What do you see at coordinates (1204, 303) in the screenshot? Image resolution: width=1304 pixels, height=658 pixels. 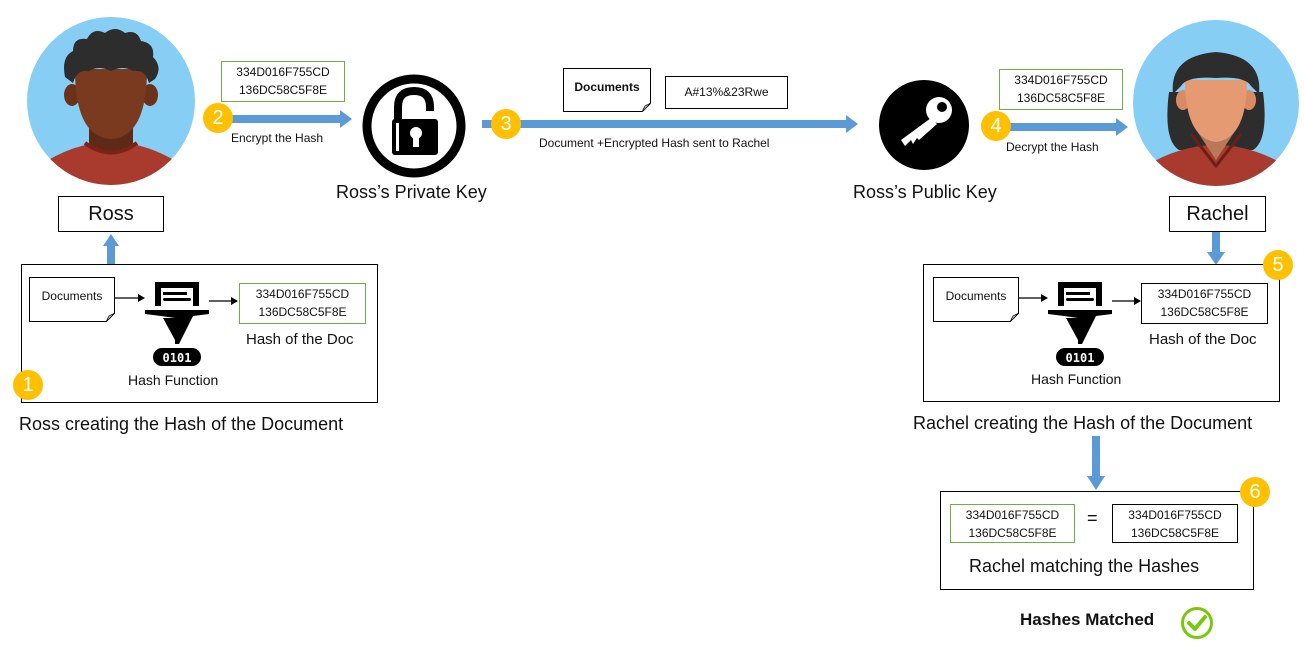 I see `rachel-hash-output: 334D016F755CD 136DC58C5F8E` at bounding box center [1204, 303].